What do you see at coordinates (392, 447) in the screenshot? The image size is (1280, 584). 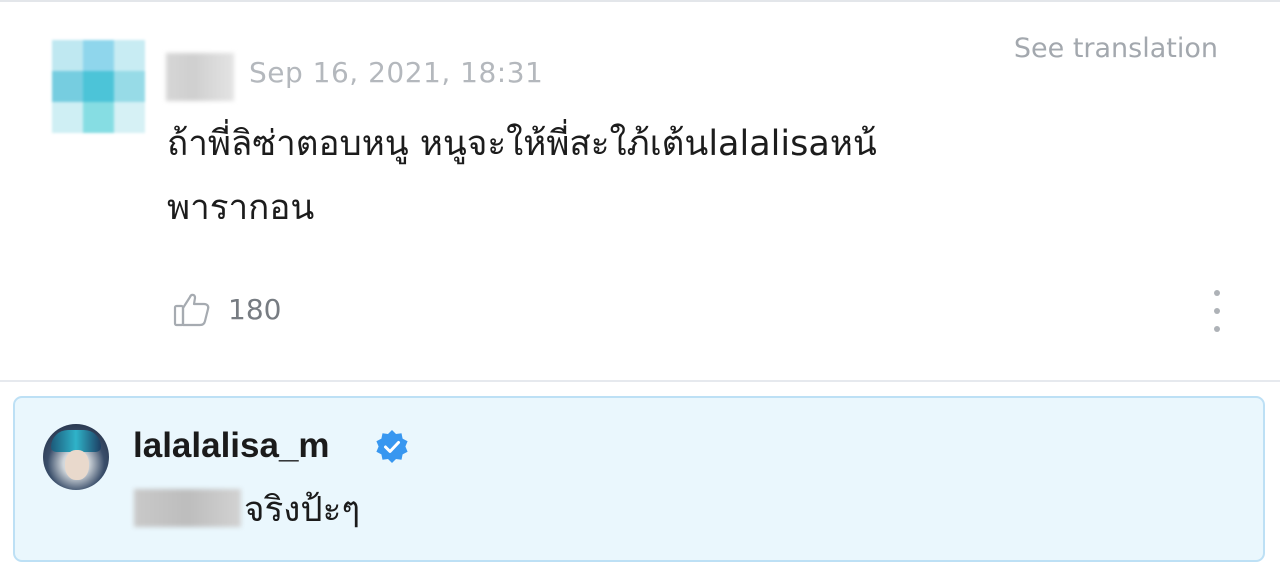 I see `verified-badge-icon` at bounding box center [392, 447].